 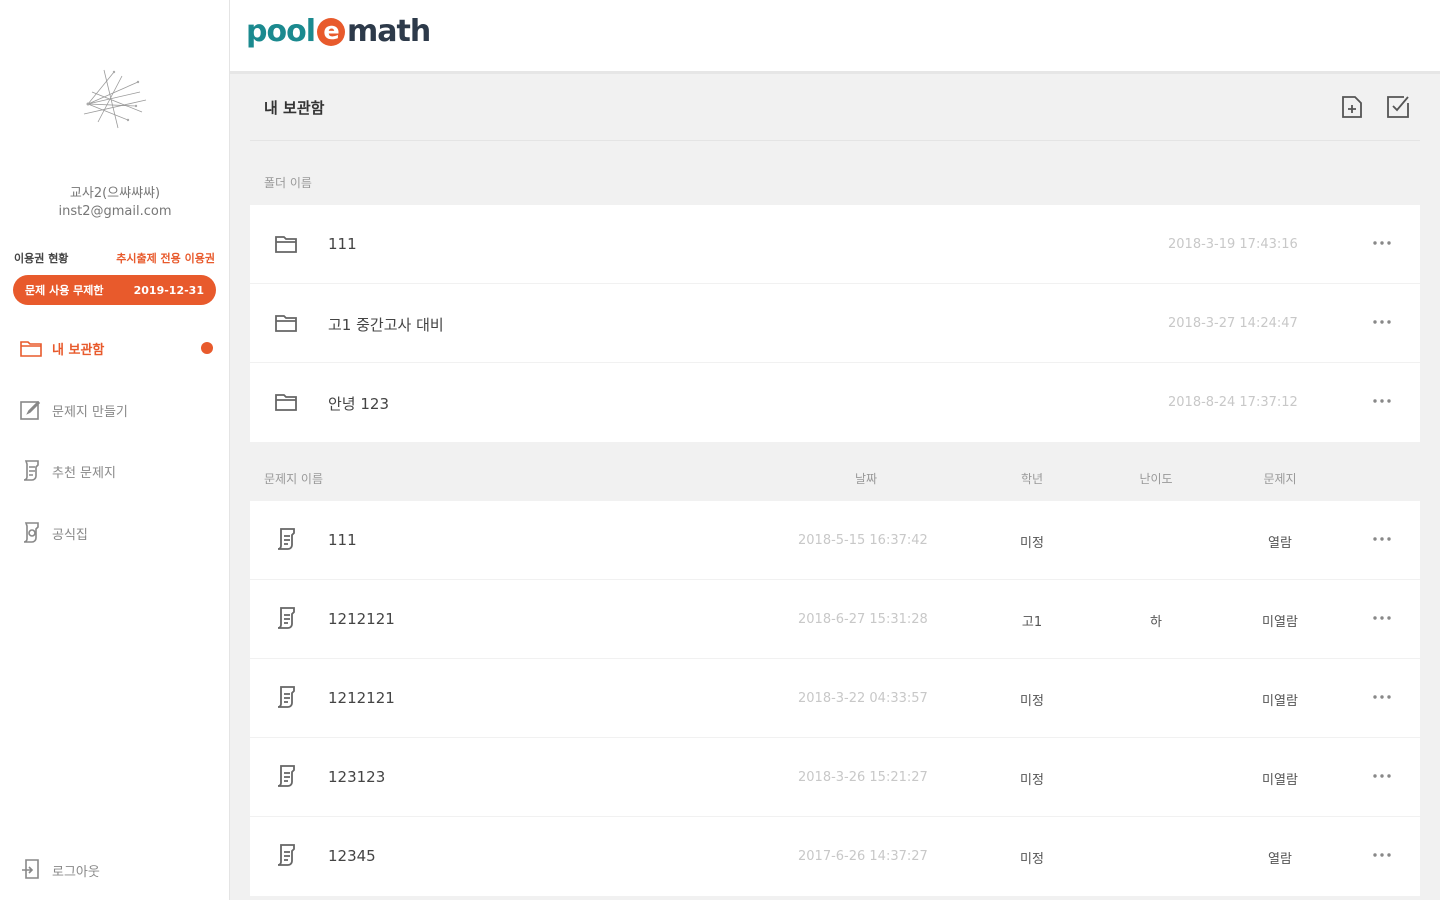 I want to click on worksheet-name: 111, so click(x=342, y=540).